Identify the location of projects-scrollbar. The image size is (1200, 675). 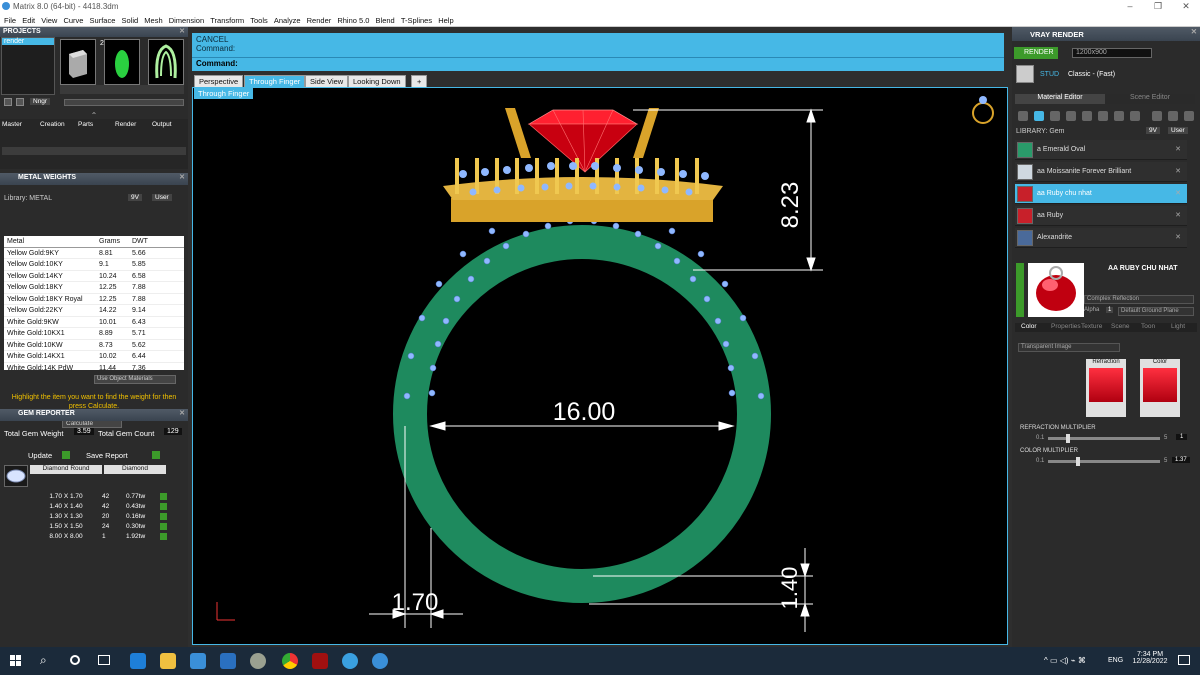
(124, 102).